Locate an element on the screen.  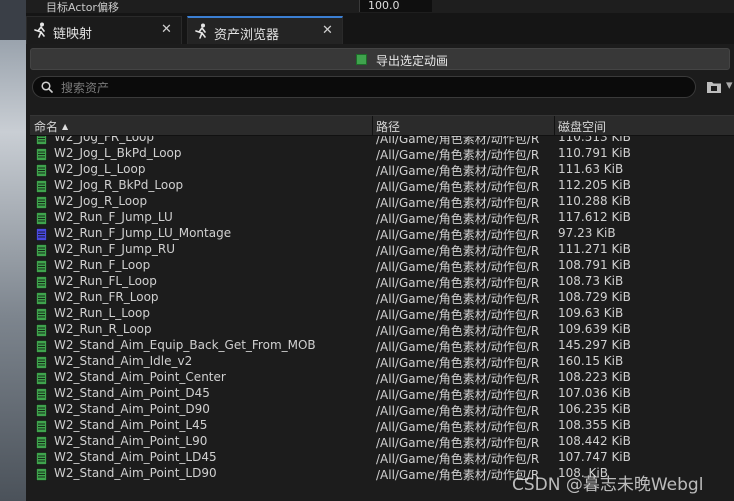
viewport-preview is located at coordinates (13, 270).